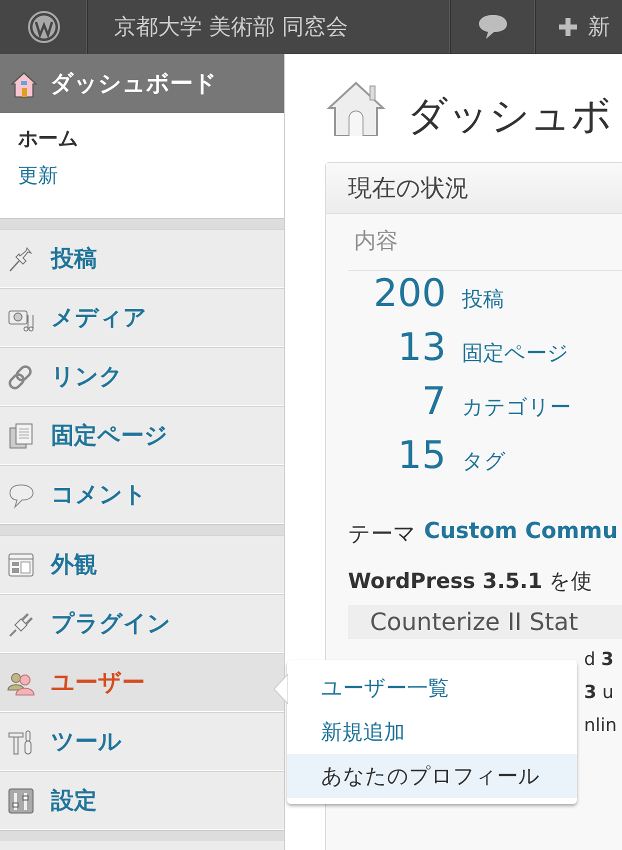 The width and height of the screenshot is (622, 850). I want to click on count-link: 13, so click(397, 347).